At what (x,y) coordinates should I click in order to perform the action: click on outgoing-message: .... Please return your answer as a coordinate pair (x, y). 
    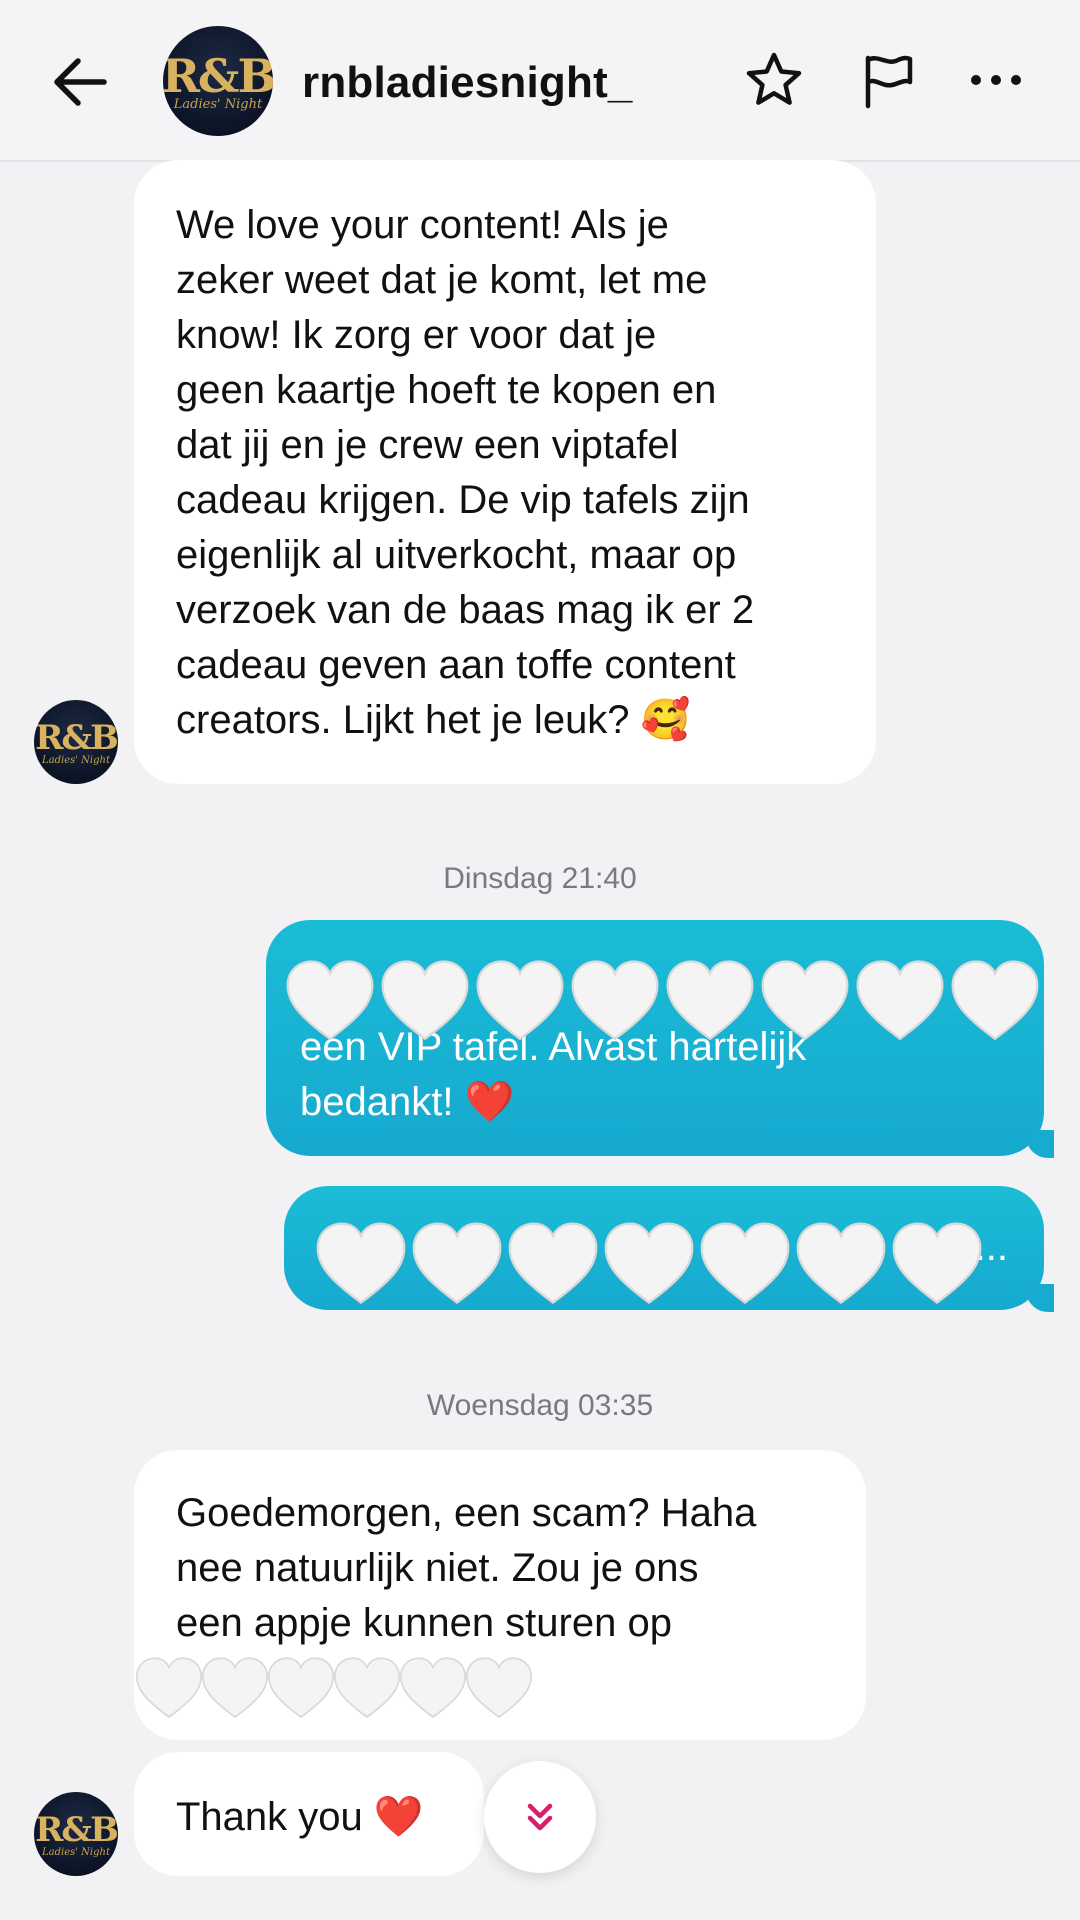
    Looking at the image, I should click on (669, 1249).